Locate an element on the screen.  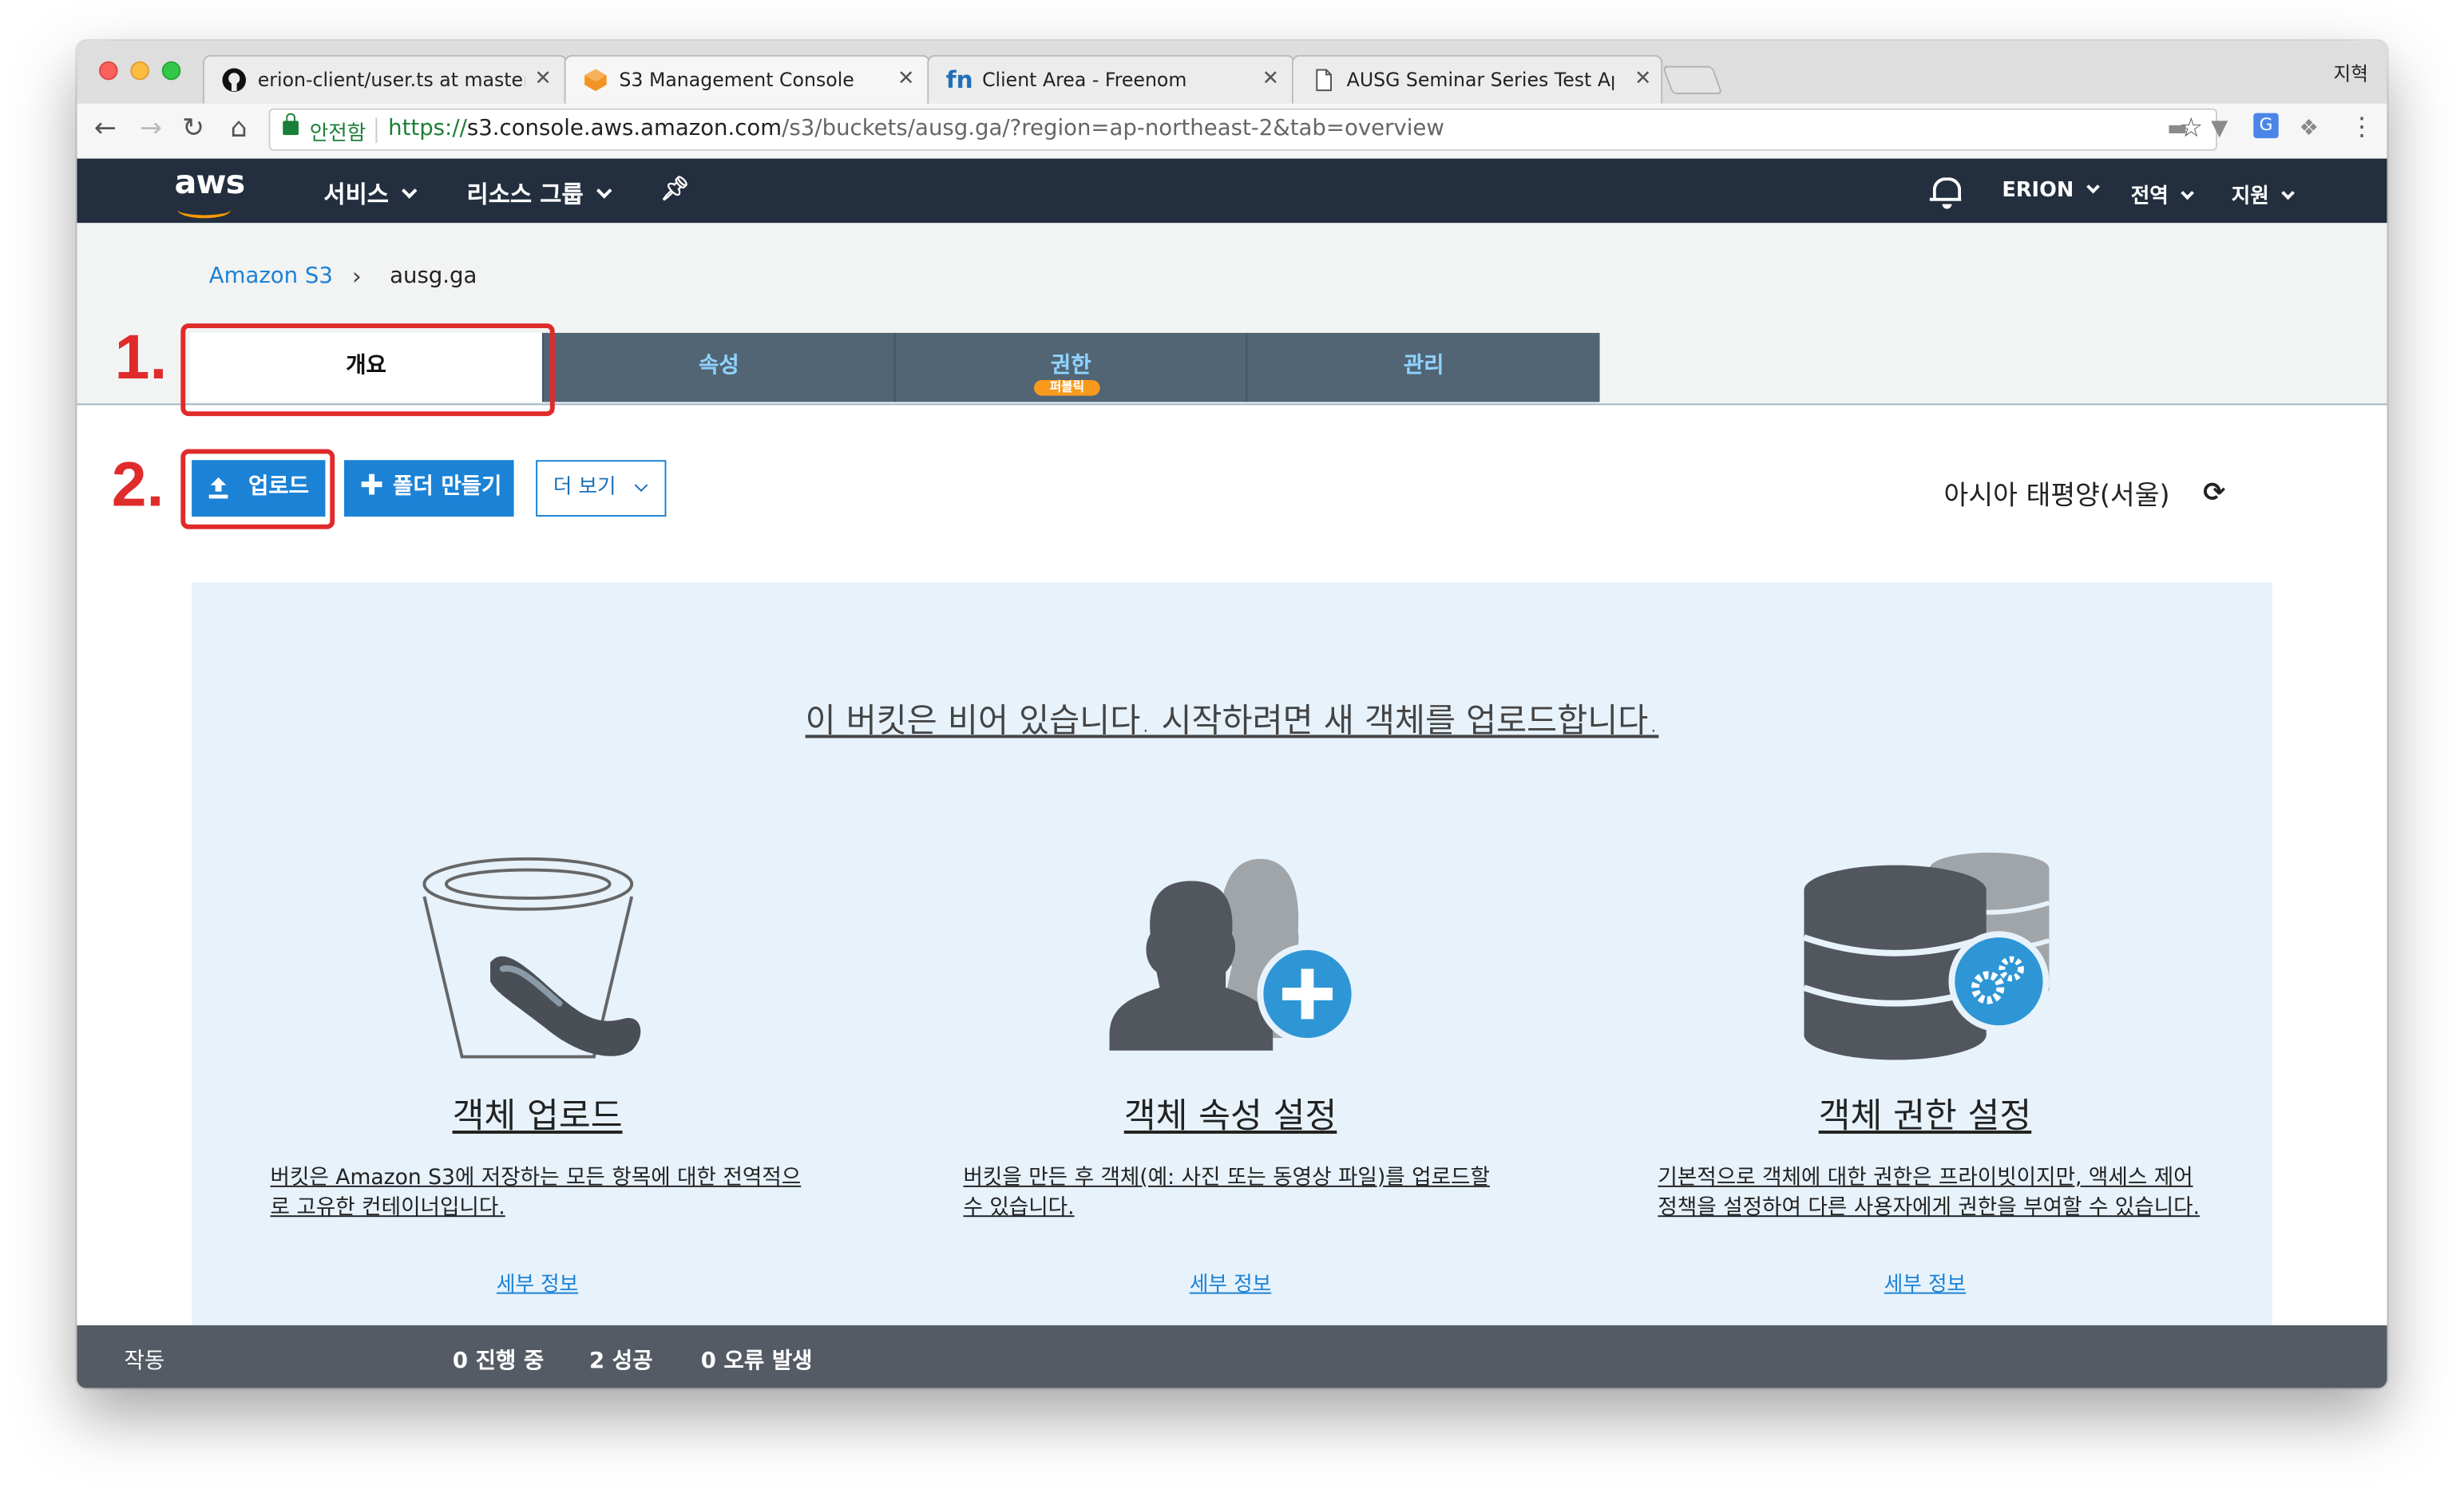
resource-groups-menu: 리소스 그룹 is located at coordinates (539, 193).